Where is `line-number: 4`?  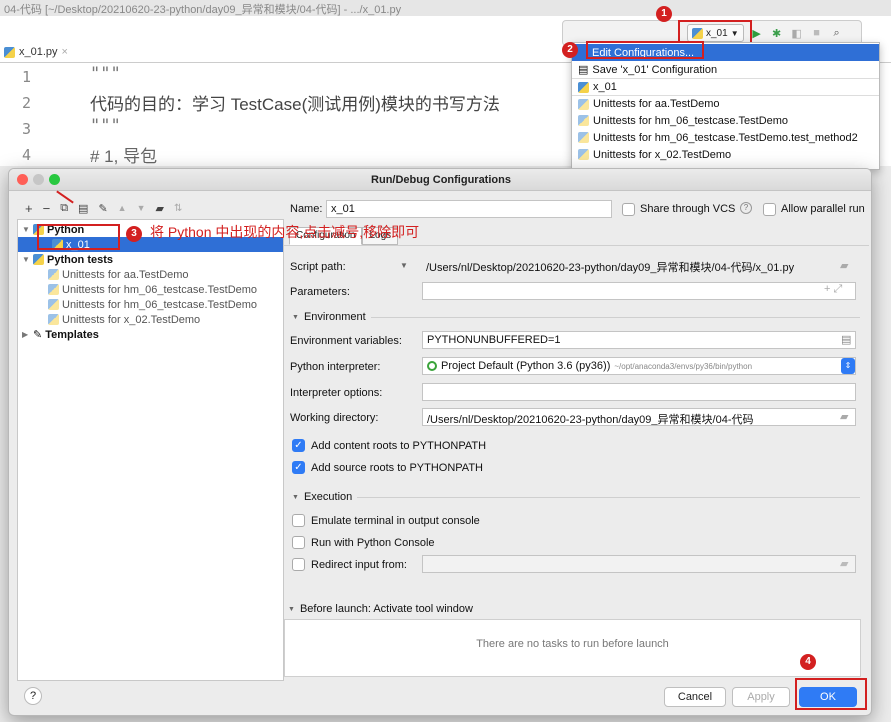 line-number: 4 is located at coordinates (27, 155).